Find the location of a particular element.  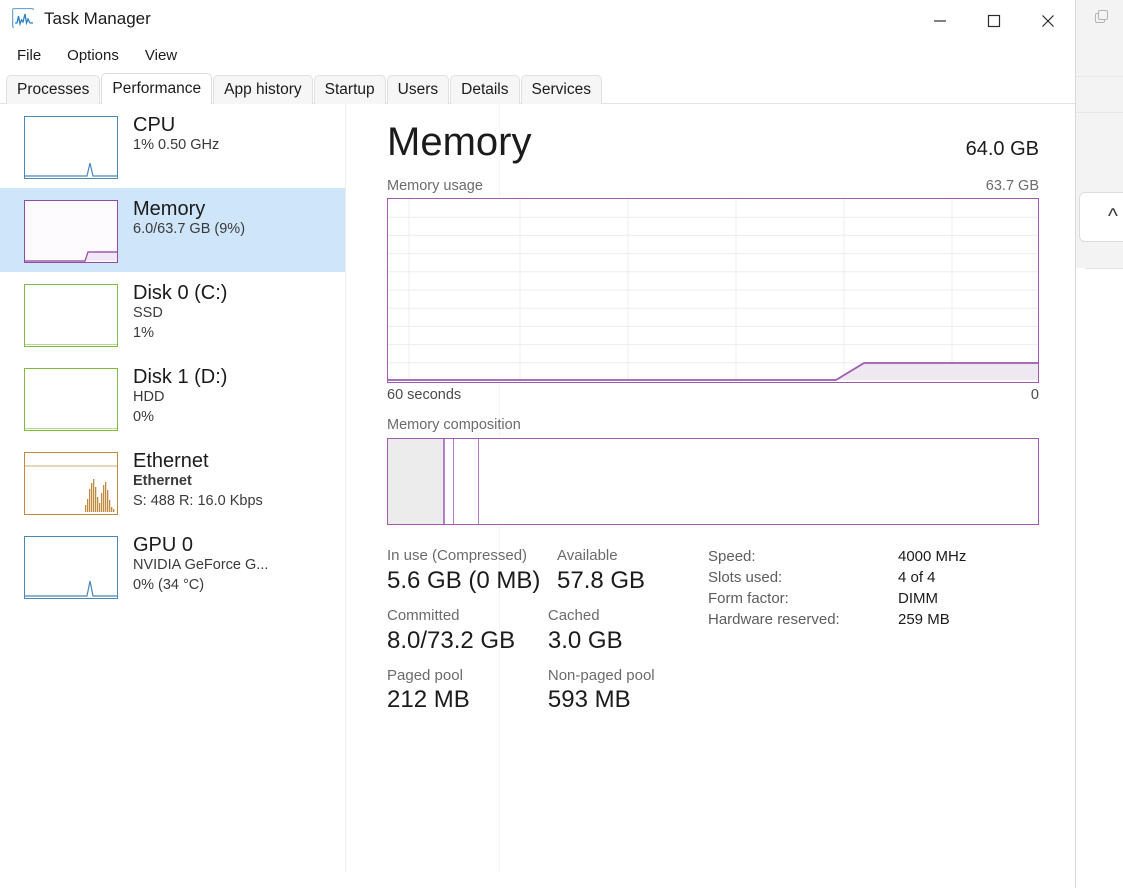

spec-value: DIMM is located at coordinates (918, 598).